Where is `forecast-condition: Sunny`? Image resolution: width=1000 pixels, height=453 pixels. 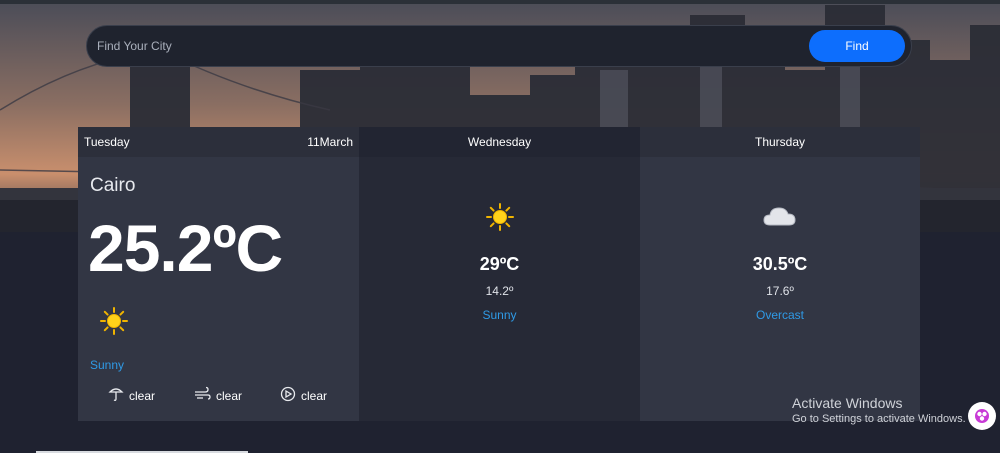
forecast-condition: Sunny is located at coordinates (499, 315).